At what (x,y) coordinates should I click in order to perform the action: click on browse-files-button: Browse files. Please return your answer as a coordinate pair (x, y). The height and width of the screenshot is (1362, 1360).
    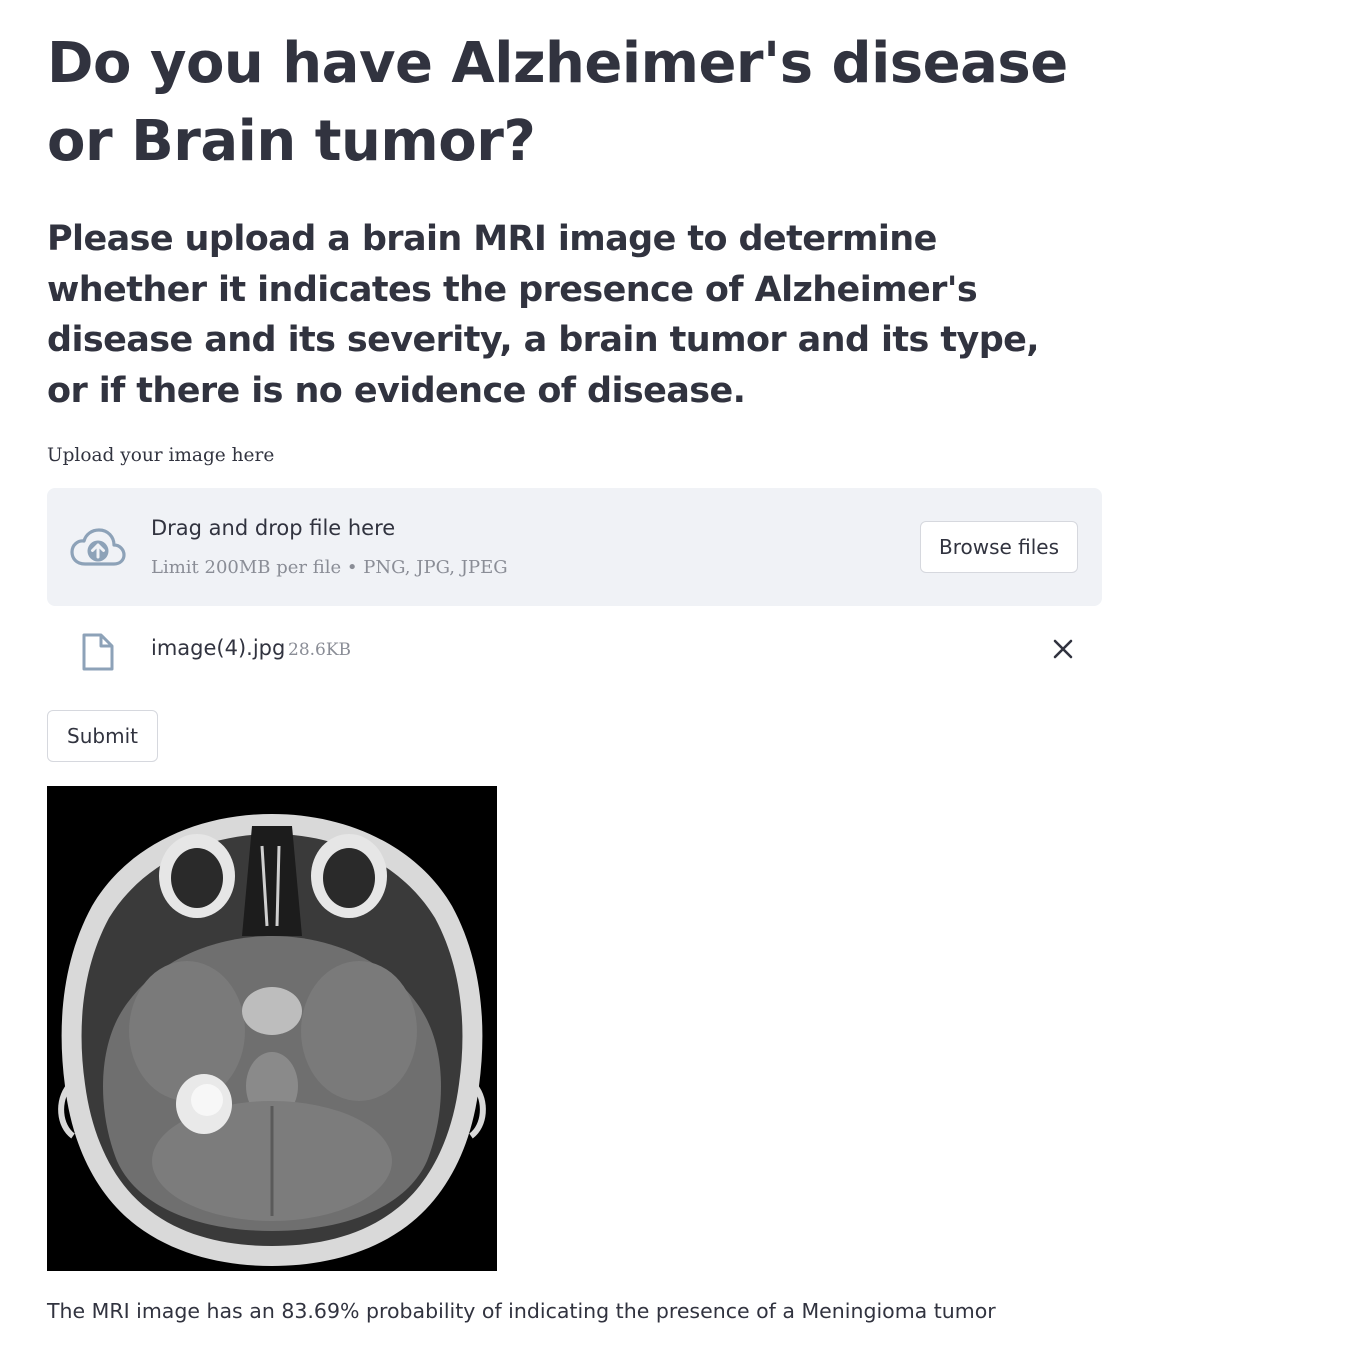
    Looking at the image, I should click on (999, 547).